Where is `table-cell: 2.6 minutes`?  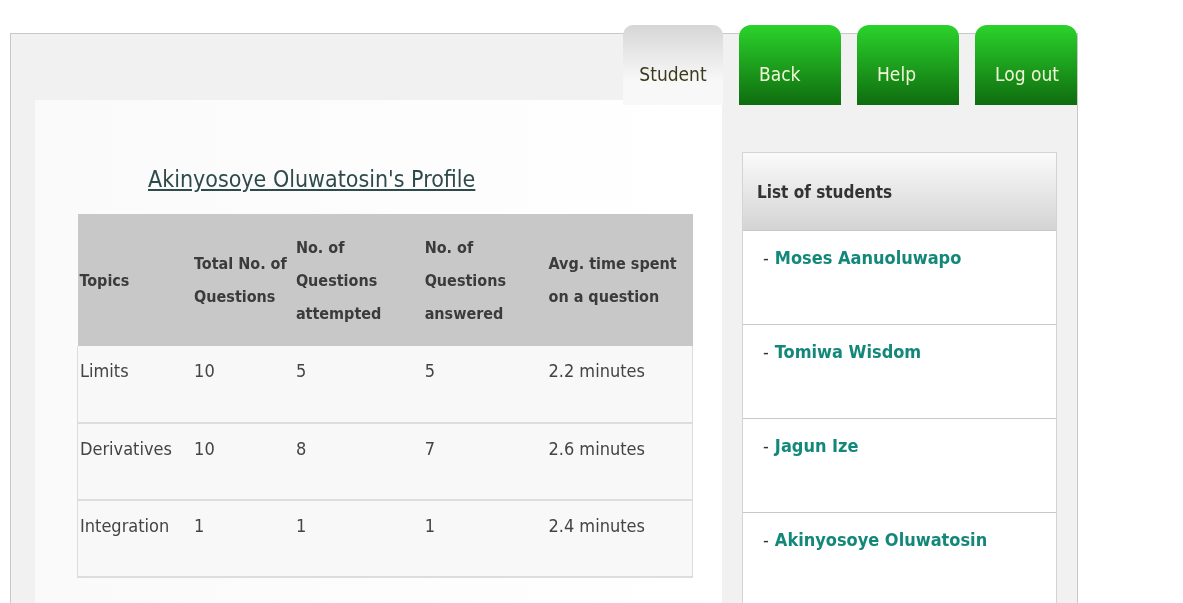 table-cell: 2.6 minutes is located at coordinates (619, 461).